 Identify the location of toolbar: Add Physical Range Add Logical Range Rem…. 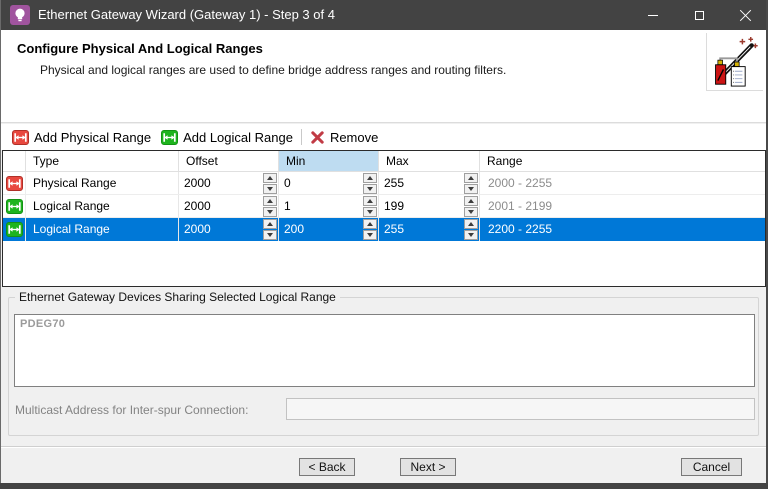
(384, 137).